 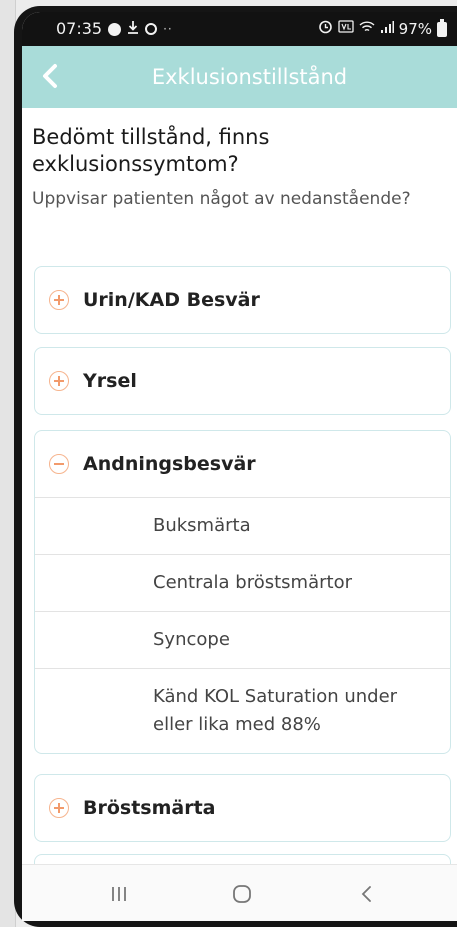 I want to click on list-item: Centrala bröstsmärtor, so click(x=242, y=582).